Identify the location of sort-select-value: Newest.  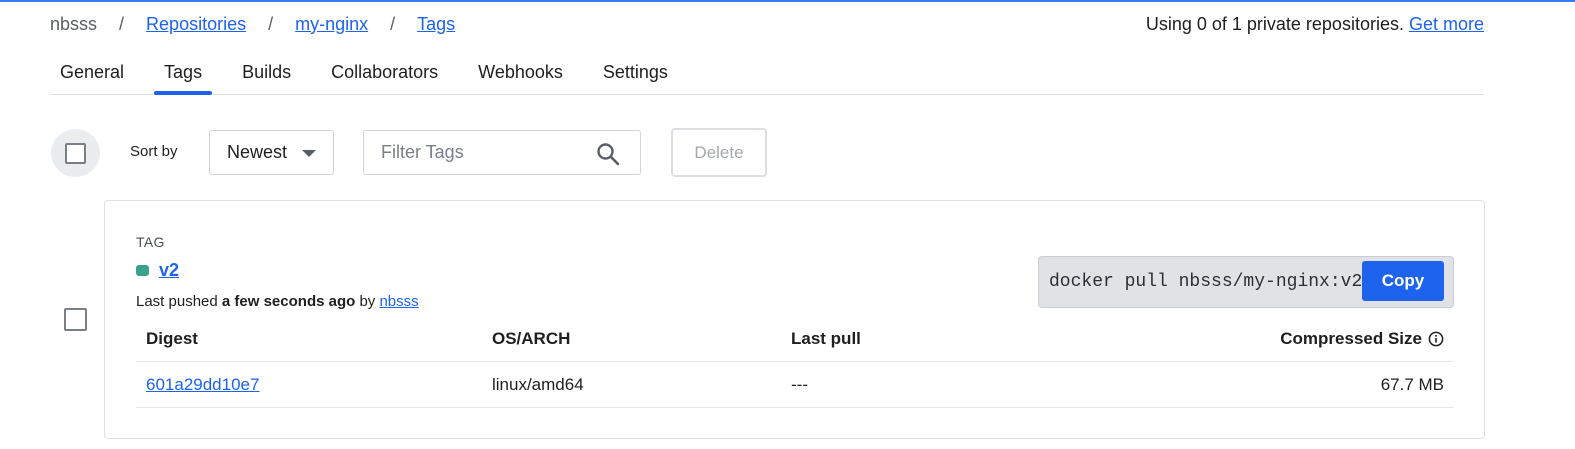
(257, 152).